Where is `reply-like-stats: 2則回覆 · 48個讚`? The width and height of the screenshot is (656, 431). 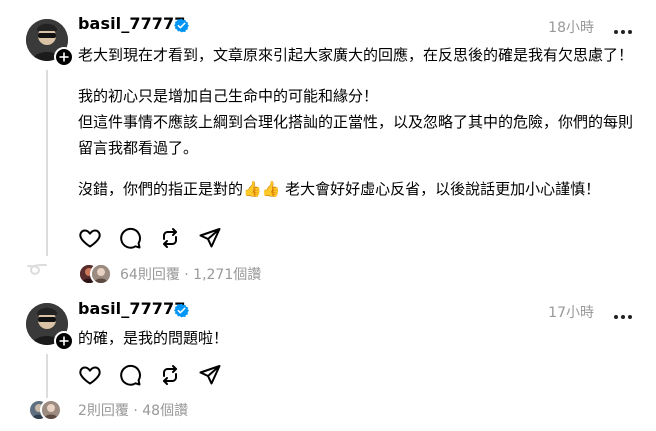
reply-like-stats: 2則回覆 · 48個讚 is located at coordinates (133, 410).